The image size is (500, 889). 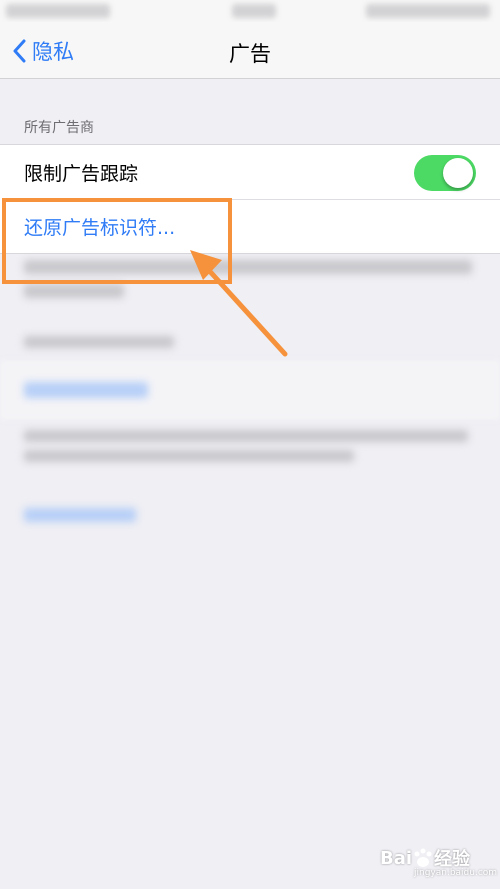 I want to click on limit-ad-tracking-toggle, so click(x=445, y=173).